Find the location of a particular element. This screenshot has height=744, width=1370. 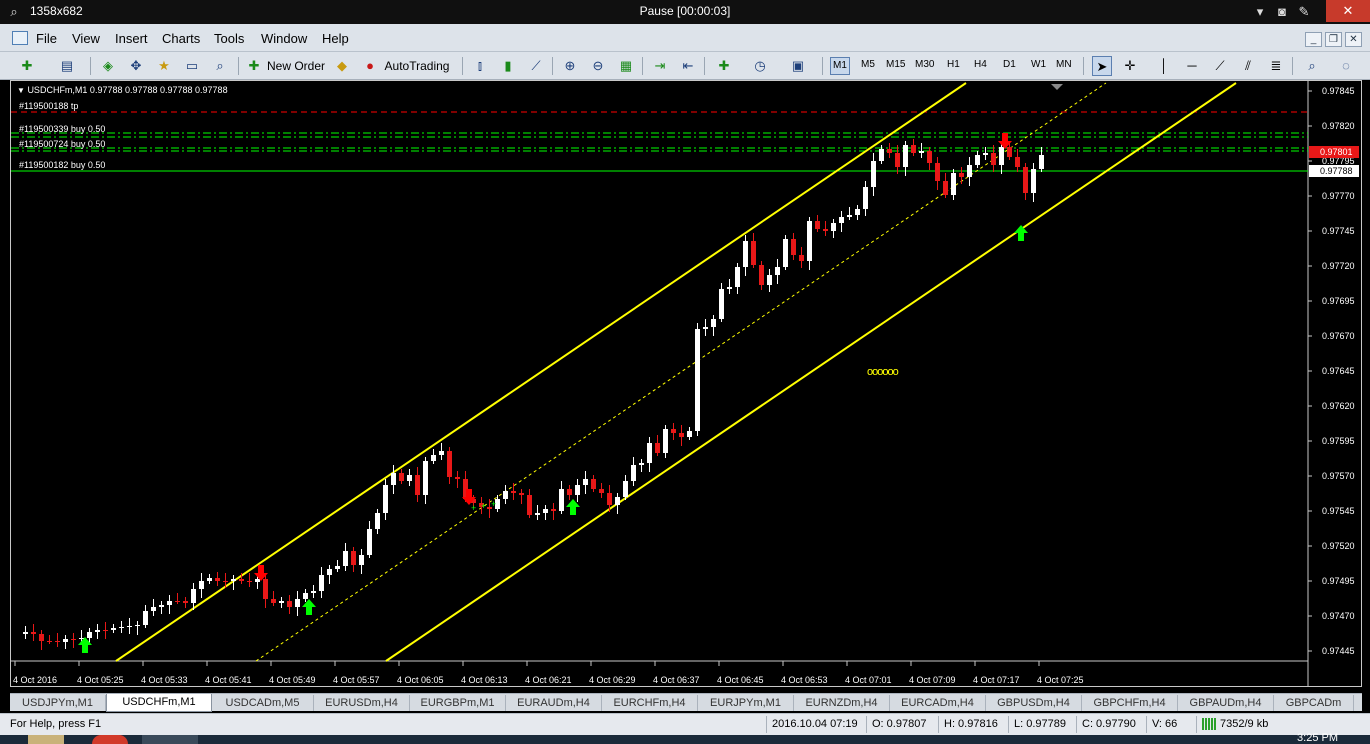

tab-gbpaudm-h4: GBPAUDm,H4 is located at coordinates (1226, 703).